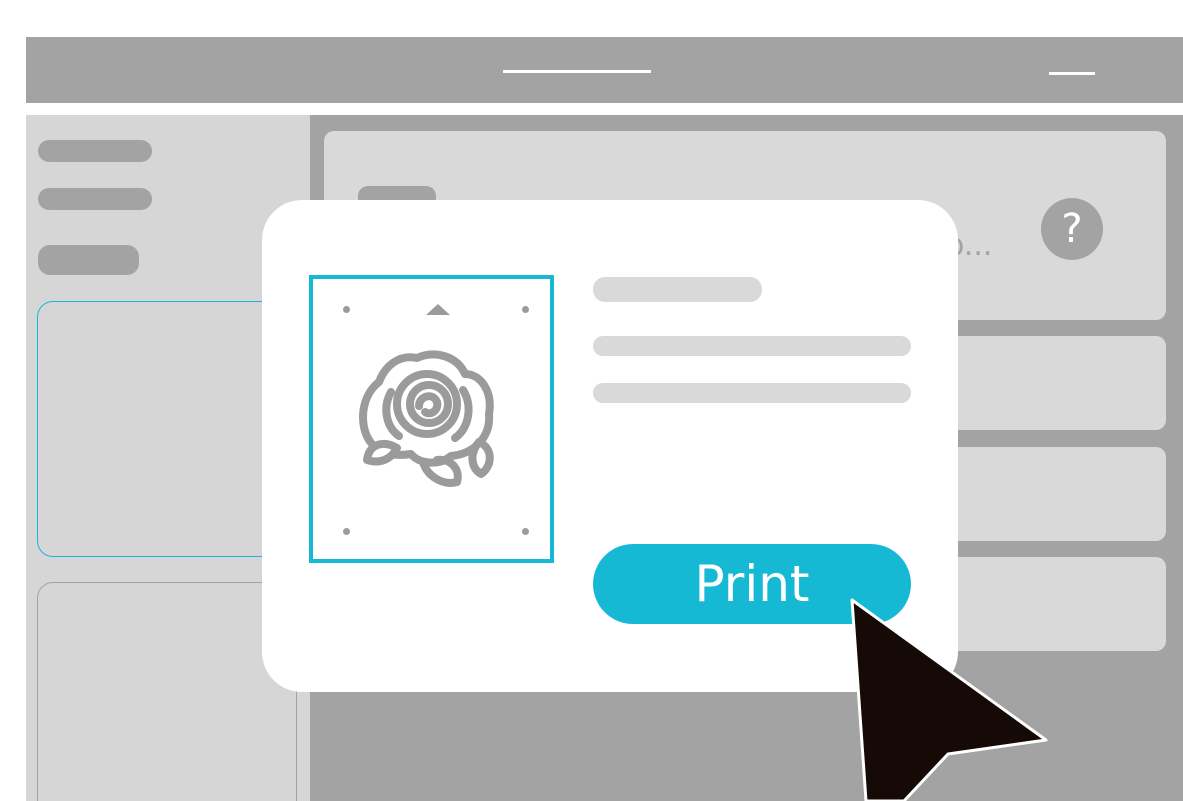  What do you see at coordinates (167, 429) in the screenshot?
I see `sidebar-card-selected` at bounding box center [167, 429].